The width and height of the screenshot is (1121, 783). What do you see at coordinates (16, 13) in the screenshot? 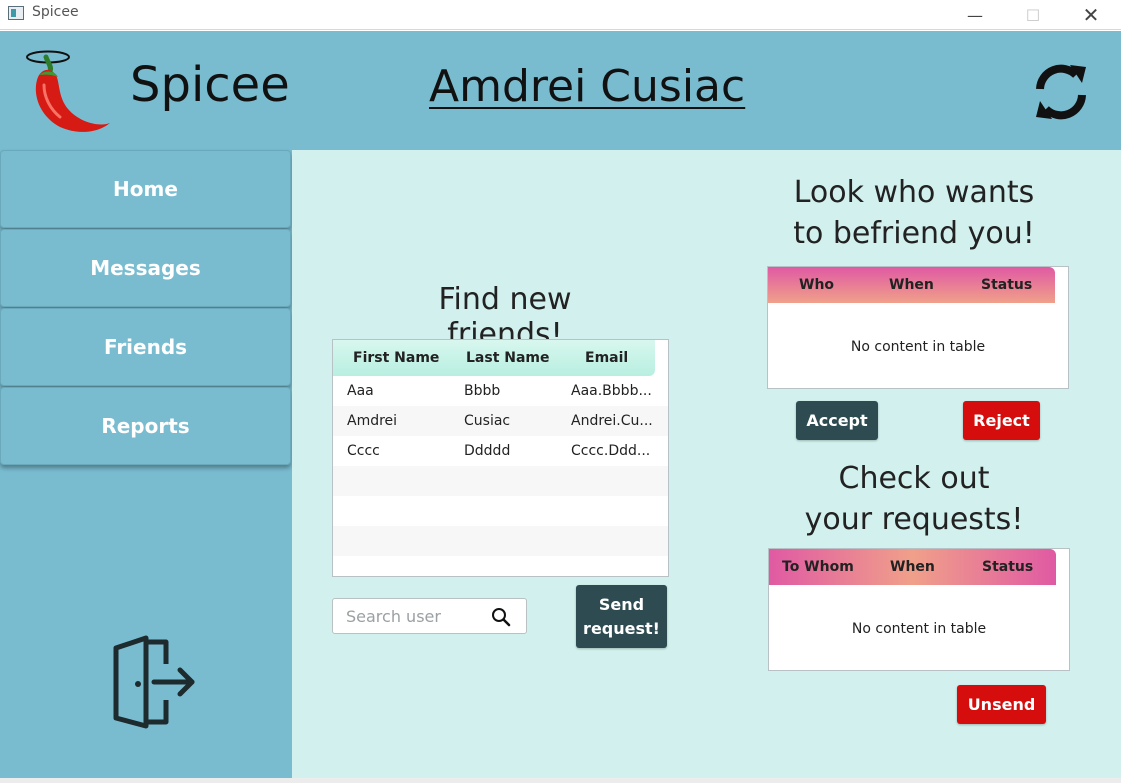
I see `app-icon` at bounding box center [16, 13].